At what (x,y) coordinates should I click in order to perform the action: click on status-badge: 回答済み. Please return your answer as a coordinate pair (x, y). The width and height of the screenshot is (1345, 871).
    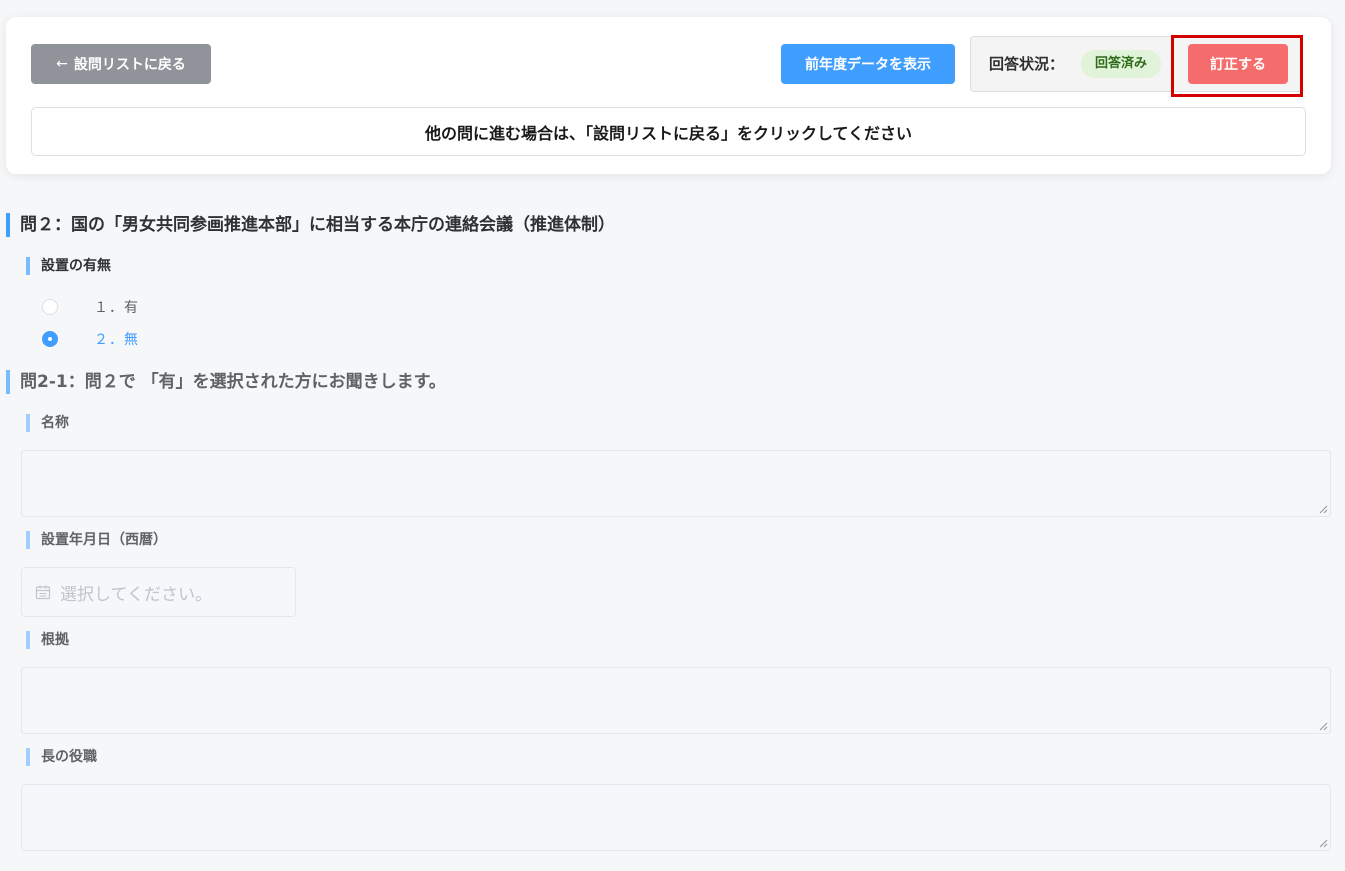
    Looking at the image, I should click on (1121, 64).